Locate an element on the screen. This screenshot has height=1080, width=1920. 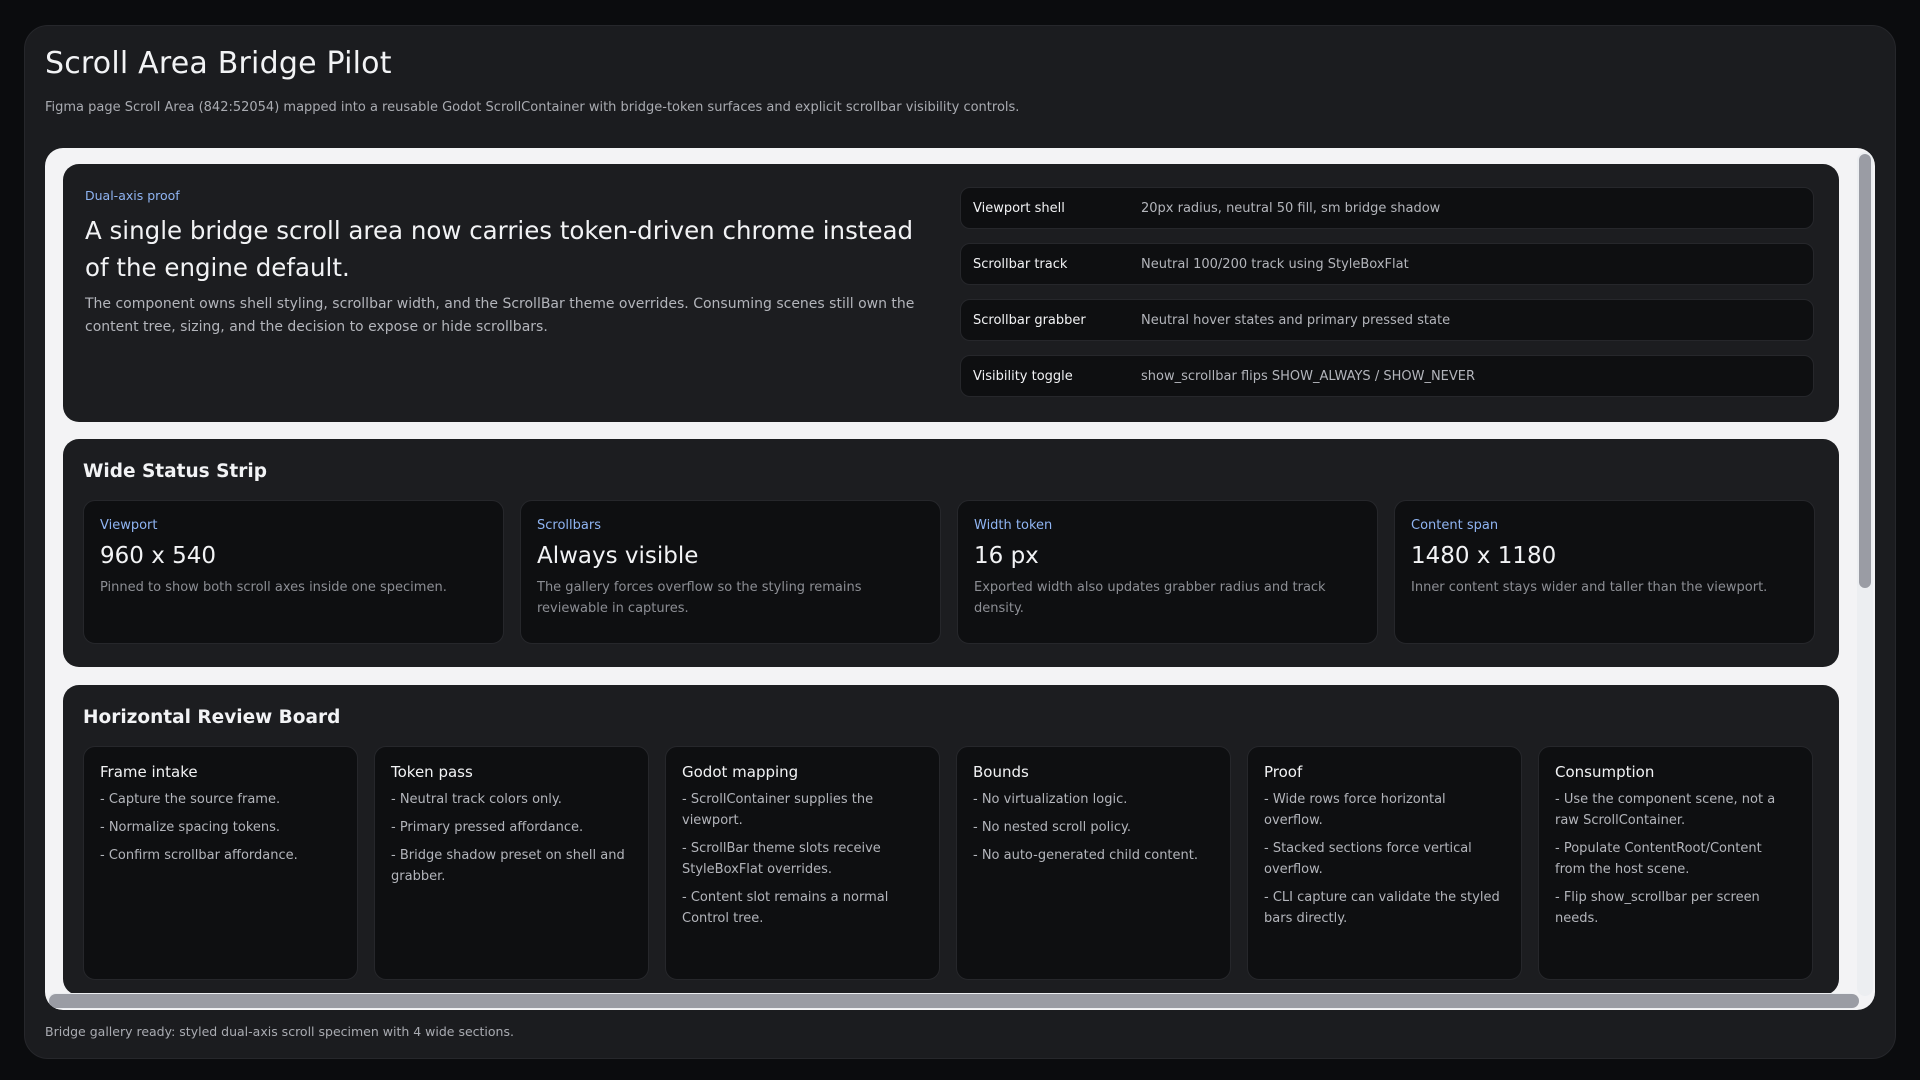
list-item: - ScrollContainer supplies the viewport. is located at coordinates (778, 810).